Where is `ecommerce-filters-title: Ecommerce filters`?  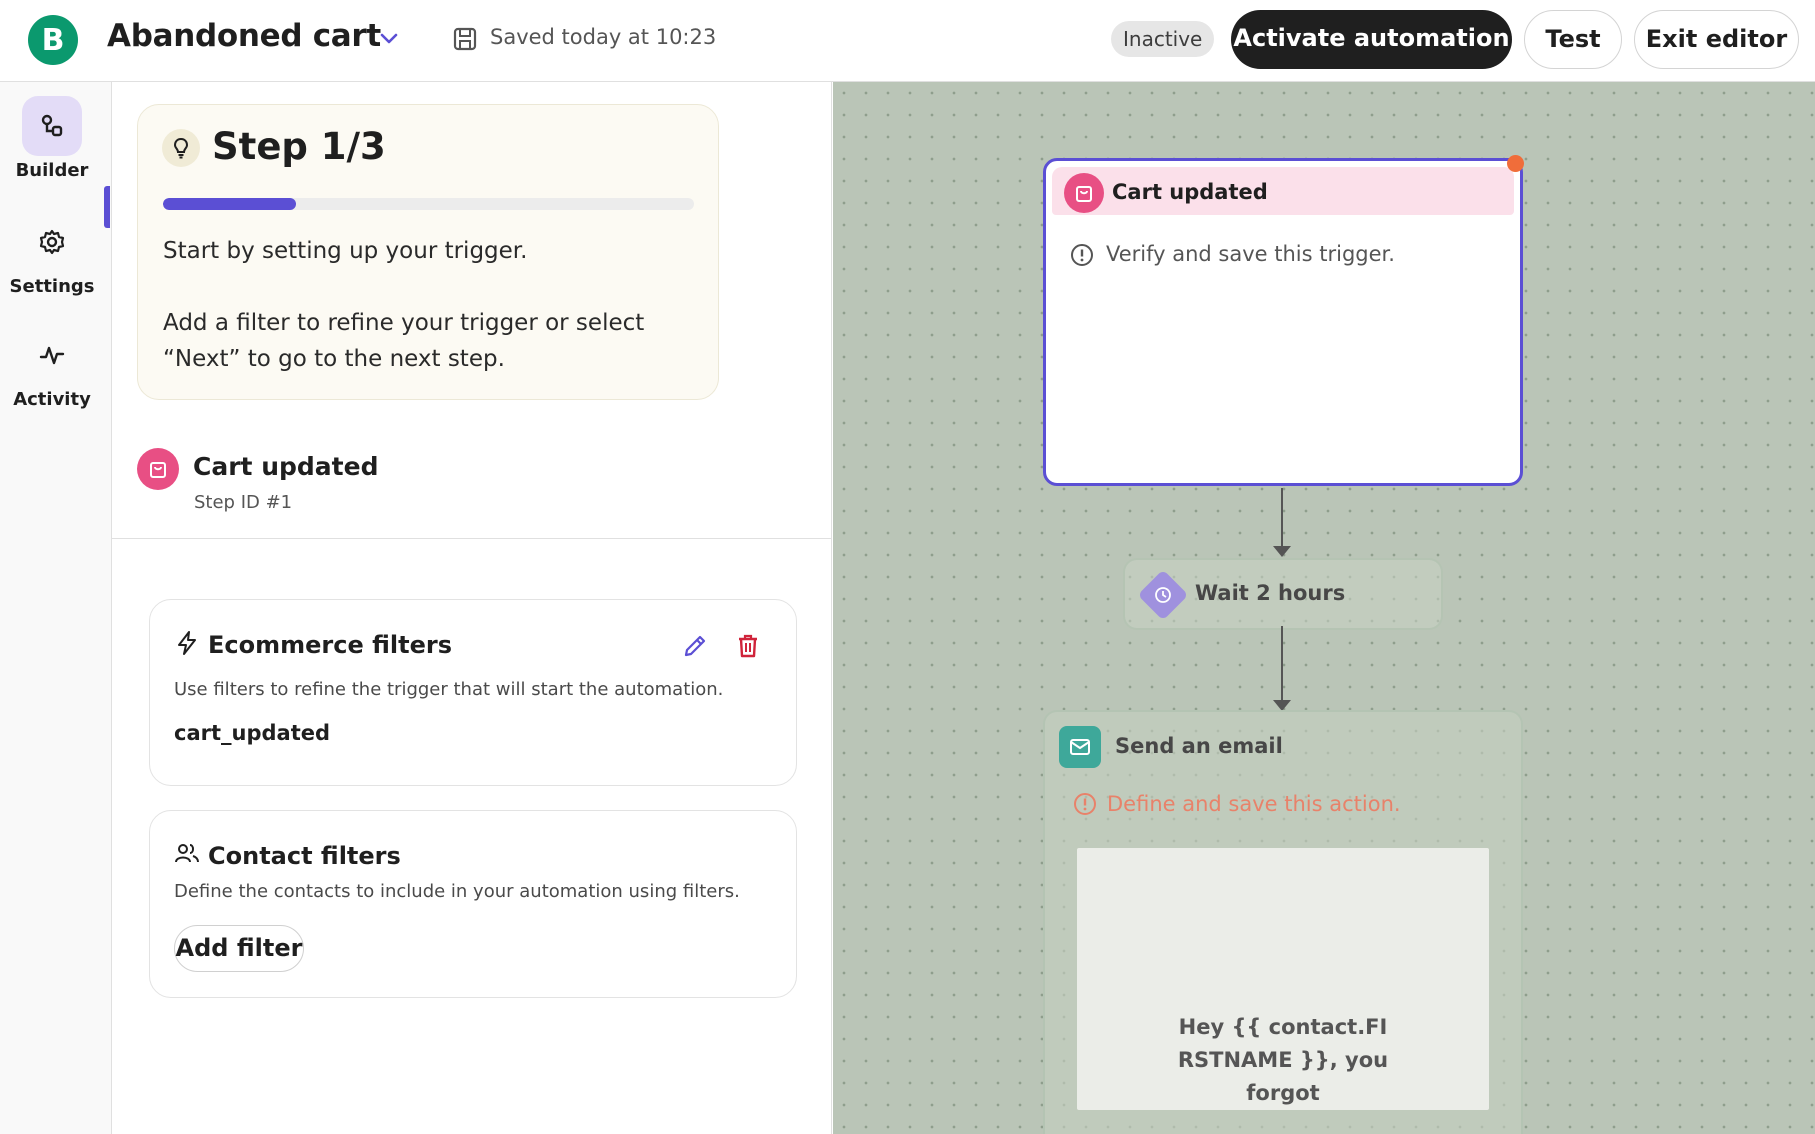 ecommerce-filters-title: Ecommerce filters is located at coordinates (330, 645).